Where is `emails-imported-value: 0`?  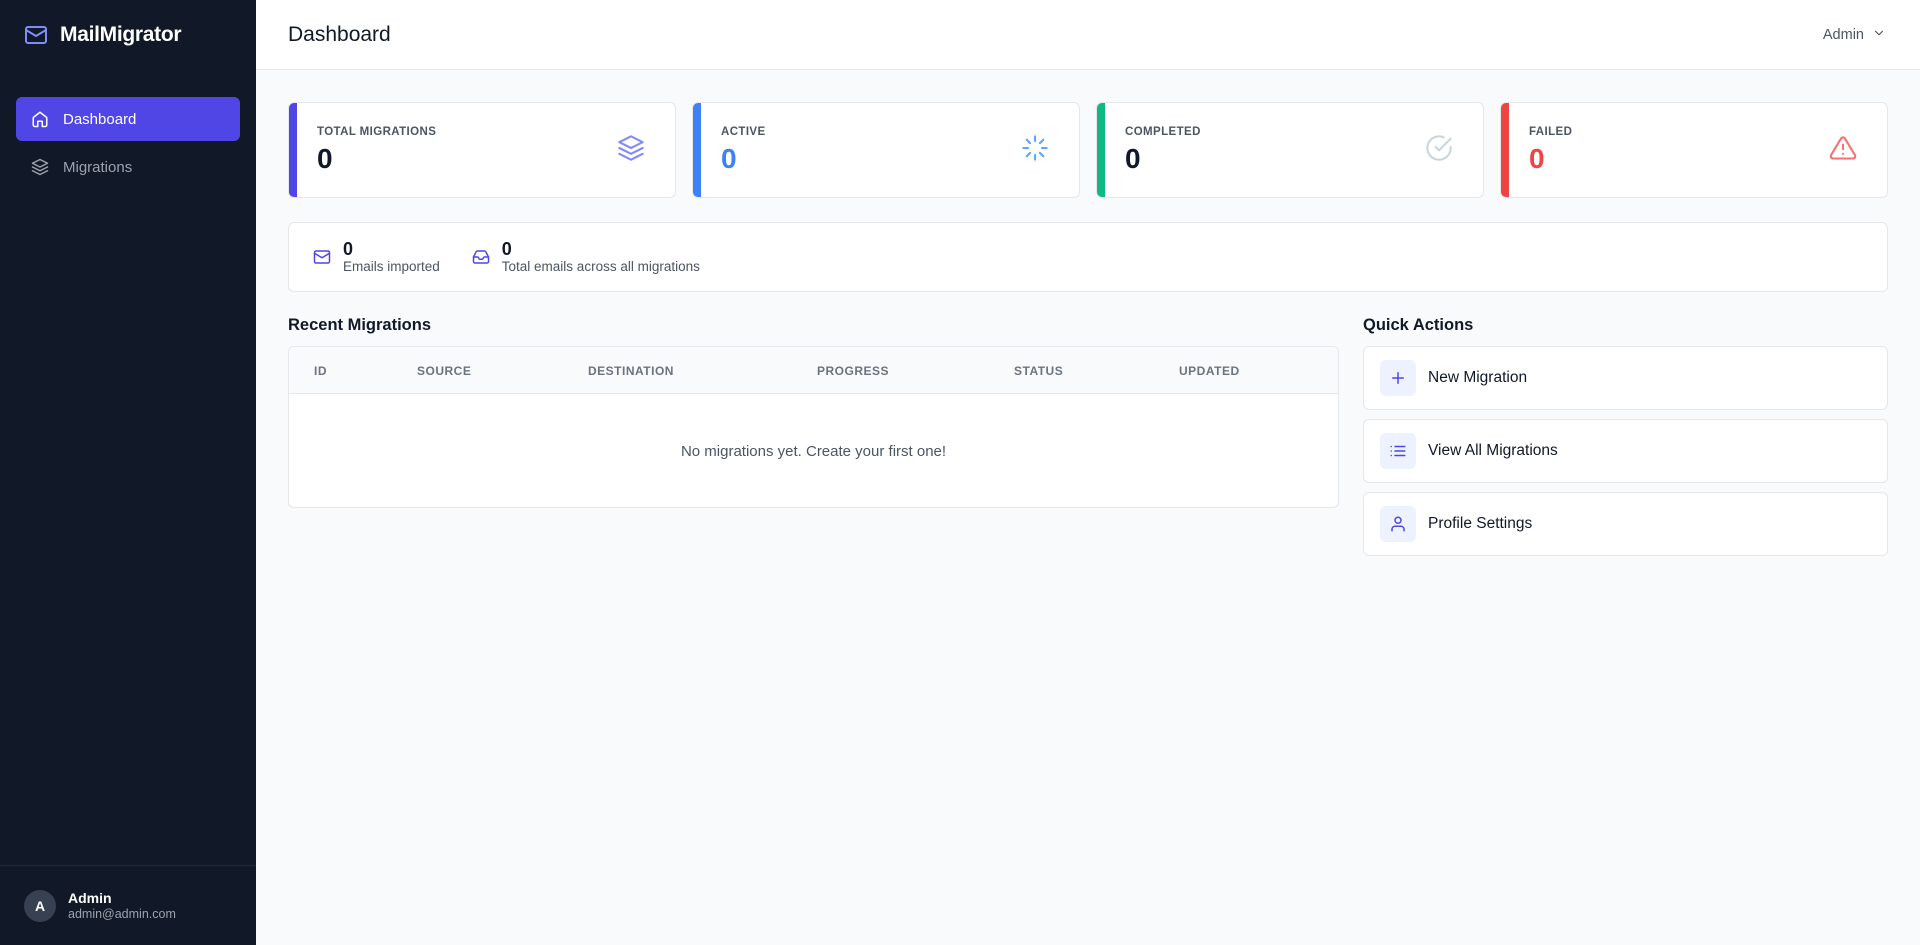
emails-imported-value: 0 is located at coordinates (348, 249).